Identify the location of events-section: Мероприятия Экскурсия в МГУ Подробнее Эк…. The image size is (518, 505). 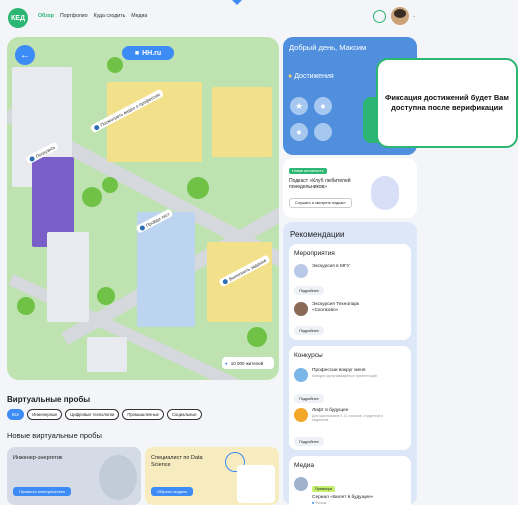
(350, 292).